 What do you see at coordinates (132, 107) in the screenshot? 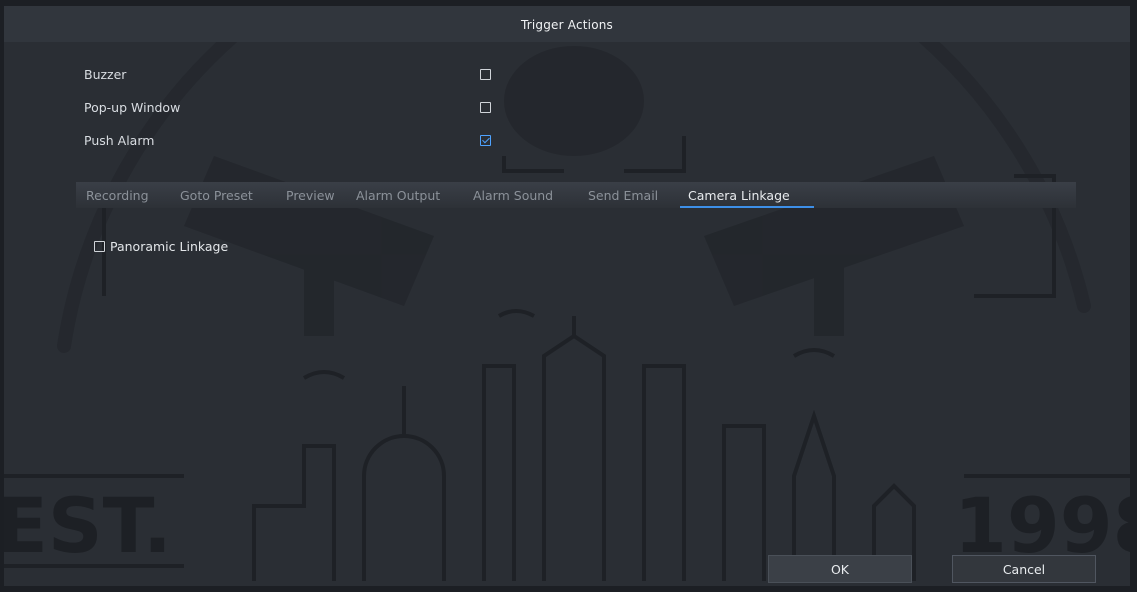
I see `option-popup-window-label: Pop-up Window` at bounding box center [132, 107].